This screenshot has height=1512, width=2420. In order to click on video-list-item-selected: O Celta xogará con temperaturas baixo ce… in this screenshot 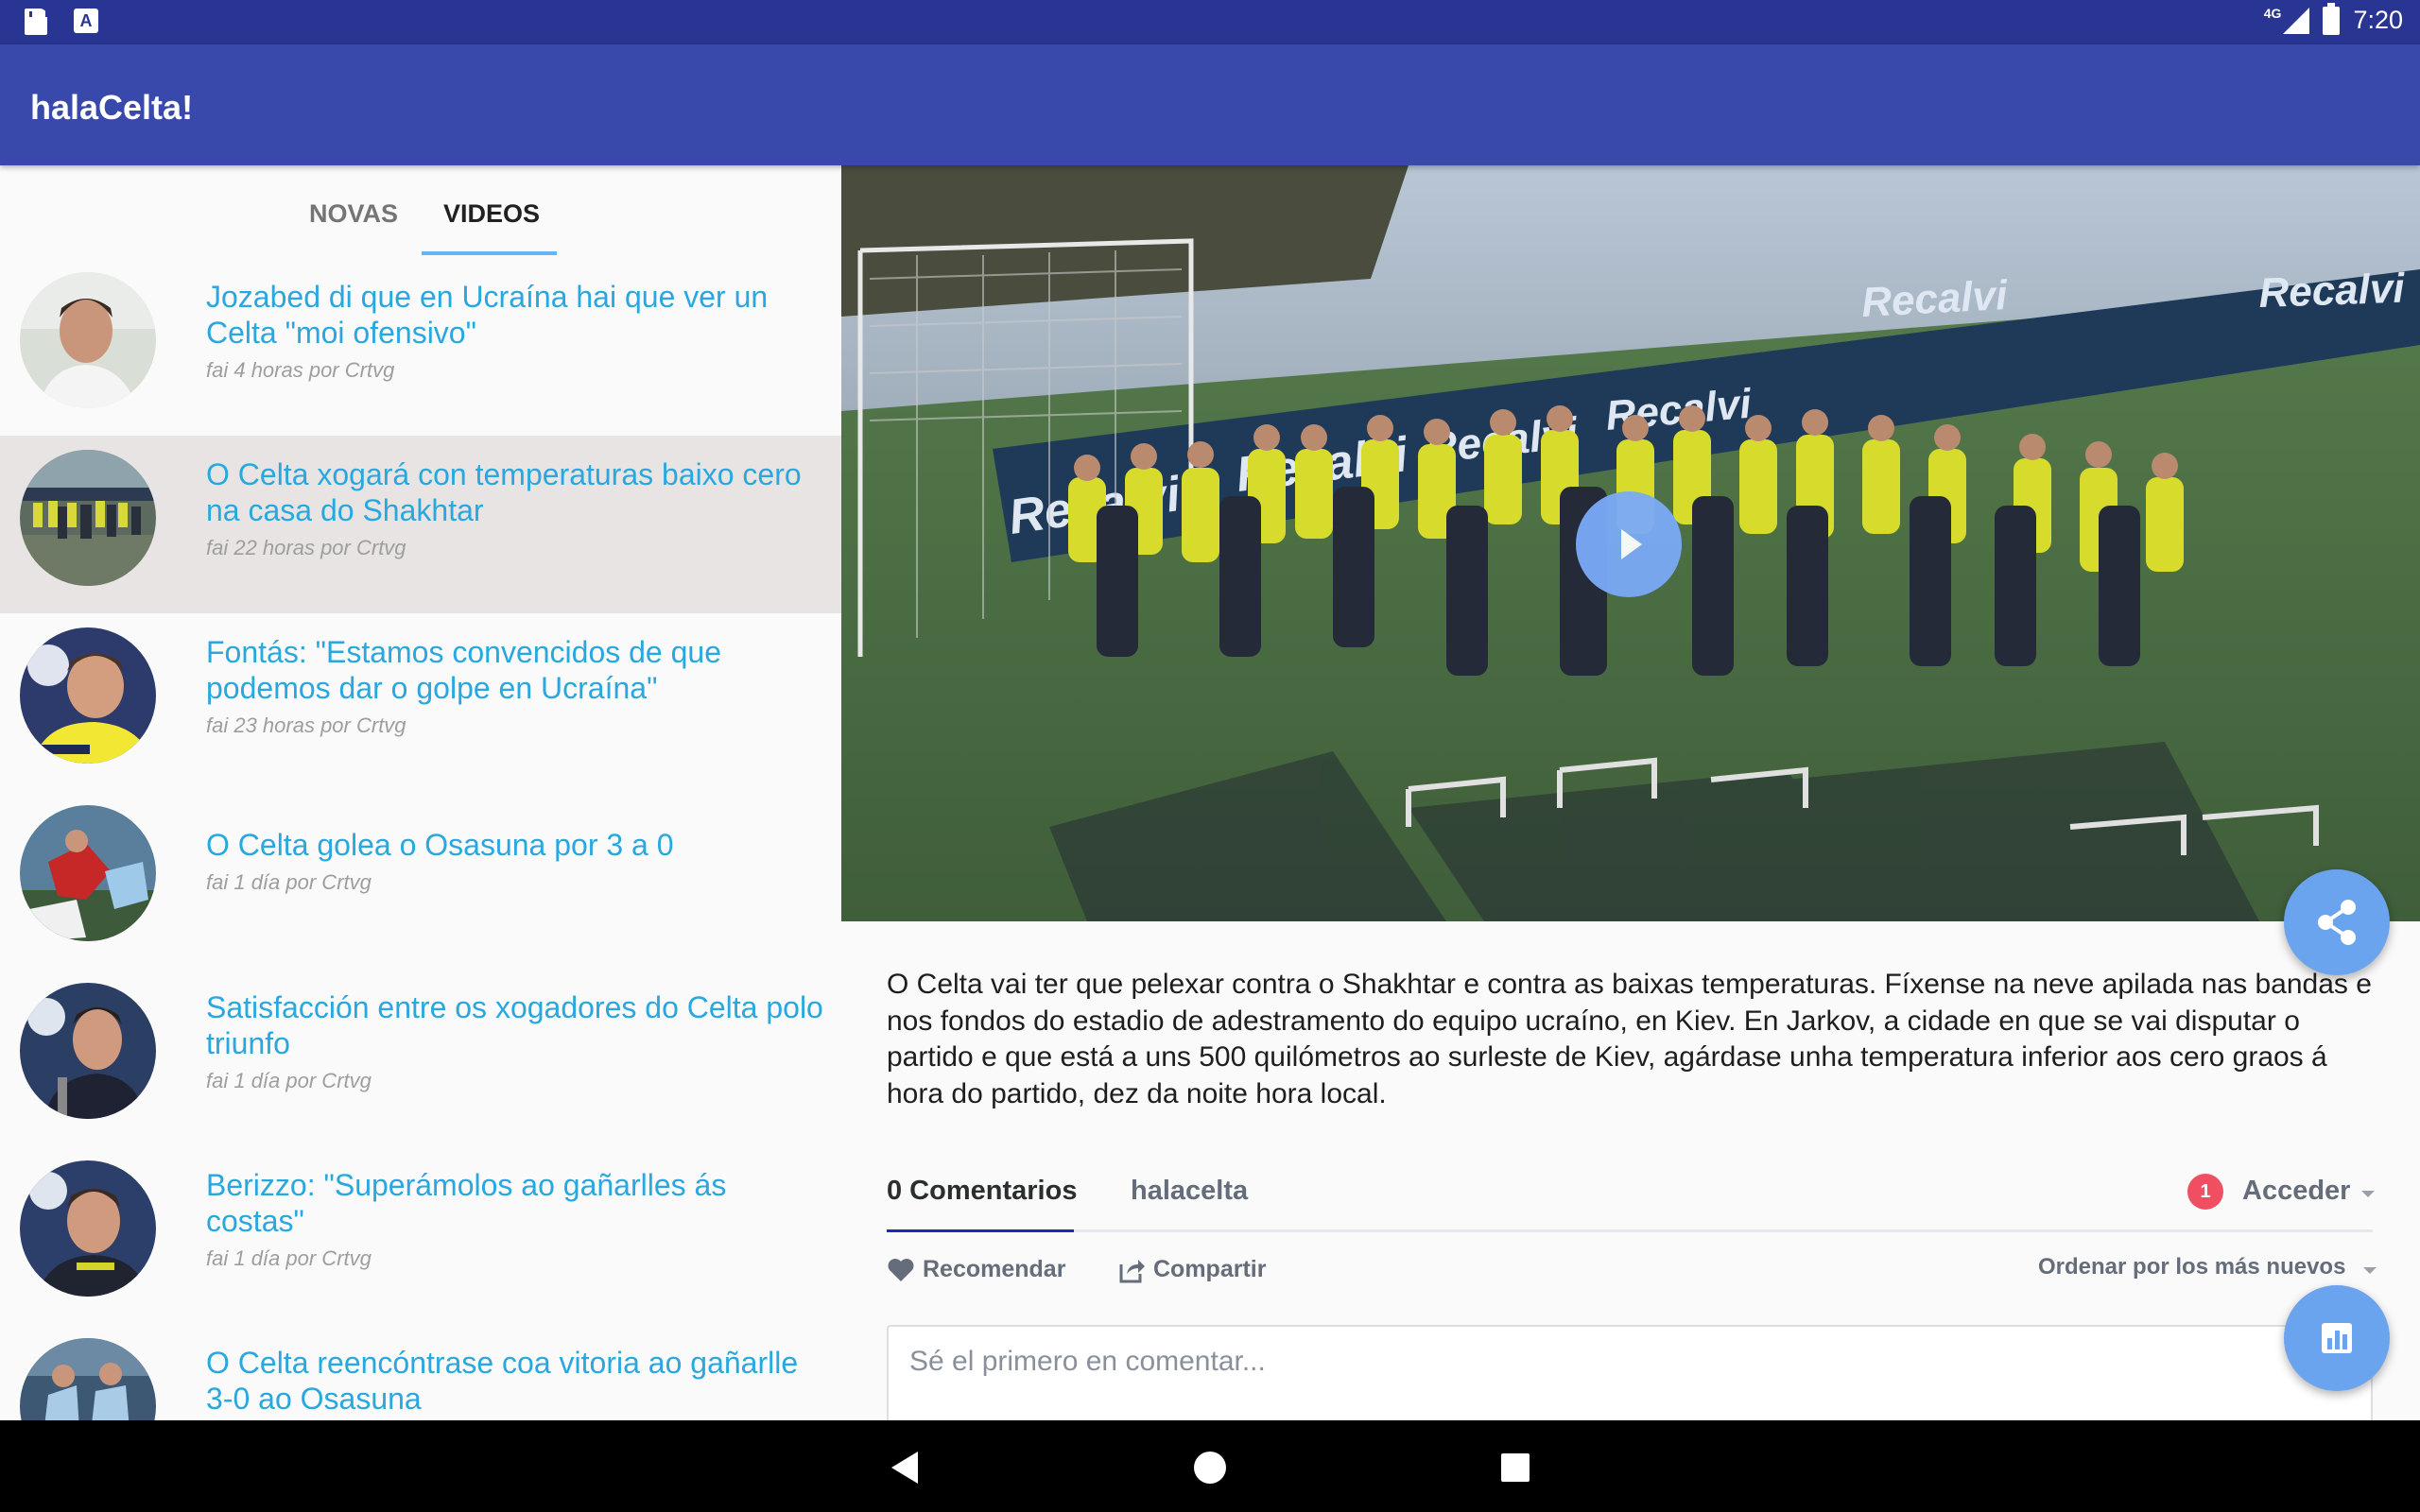, I will do `click(421, 524)`.